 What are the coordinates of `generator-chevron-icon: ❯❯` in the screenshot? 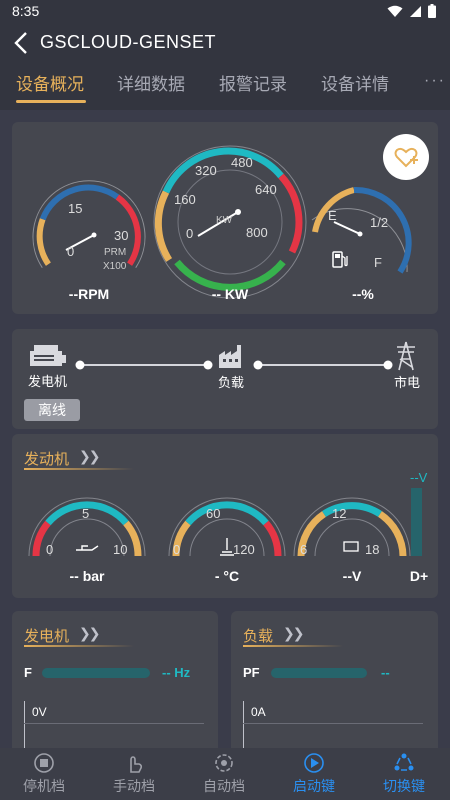 It's located at (90, 633).